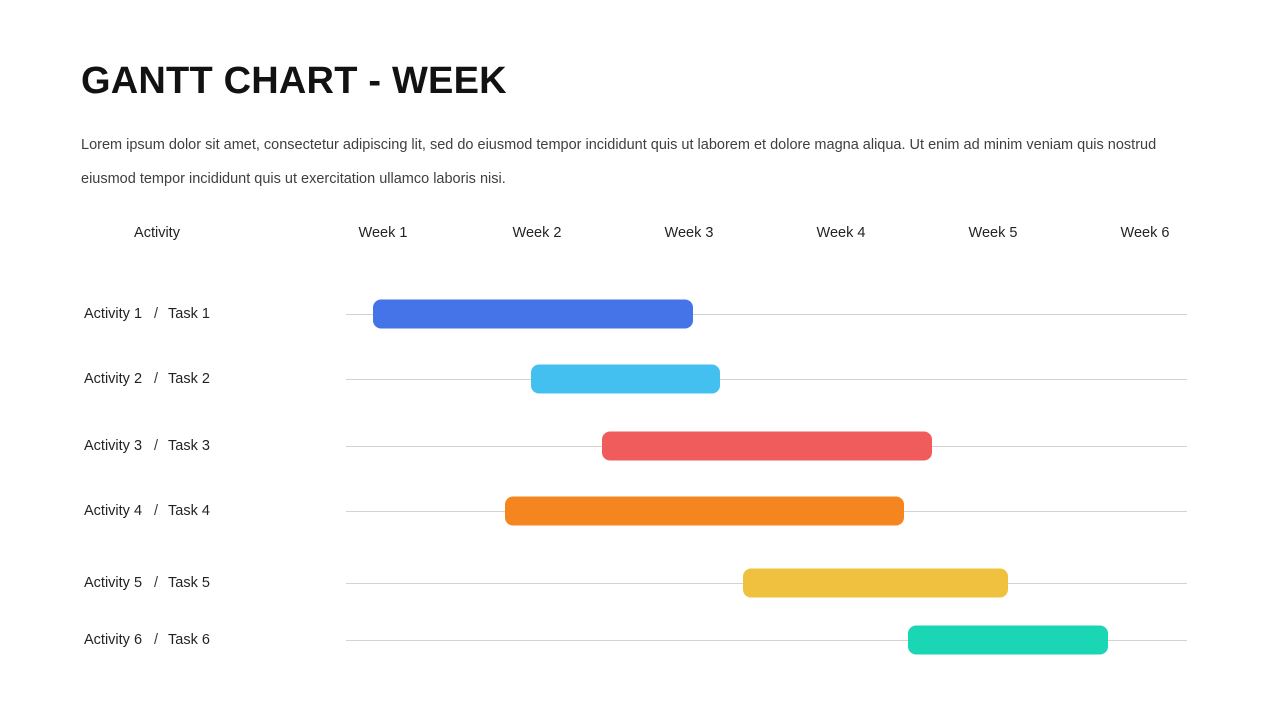  I want to click on gantt-row: Activity 6 / Task 6, so click(640, 640).